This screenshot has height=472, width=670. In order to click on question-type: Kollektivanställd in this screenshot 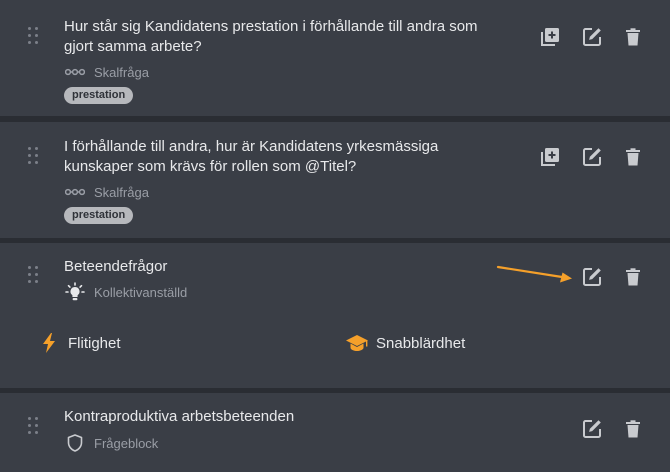, I will do `click(126, 291)`.